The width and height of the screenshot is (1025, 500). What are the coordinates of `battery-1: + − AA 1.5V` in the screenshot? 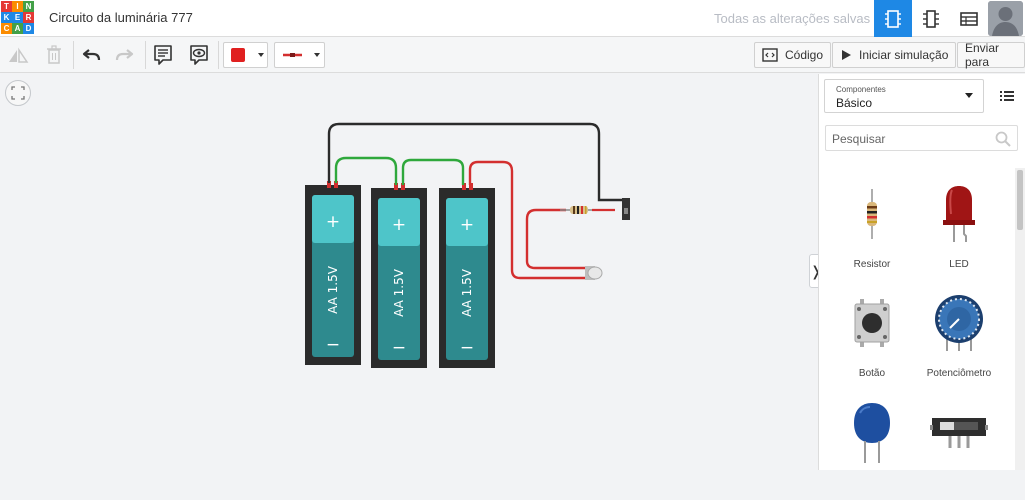 It's located at (333, 273).